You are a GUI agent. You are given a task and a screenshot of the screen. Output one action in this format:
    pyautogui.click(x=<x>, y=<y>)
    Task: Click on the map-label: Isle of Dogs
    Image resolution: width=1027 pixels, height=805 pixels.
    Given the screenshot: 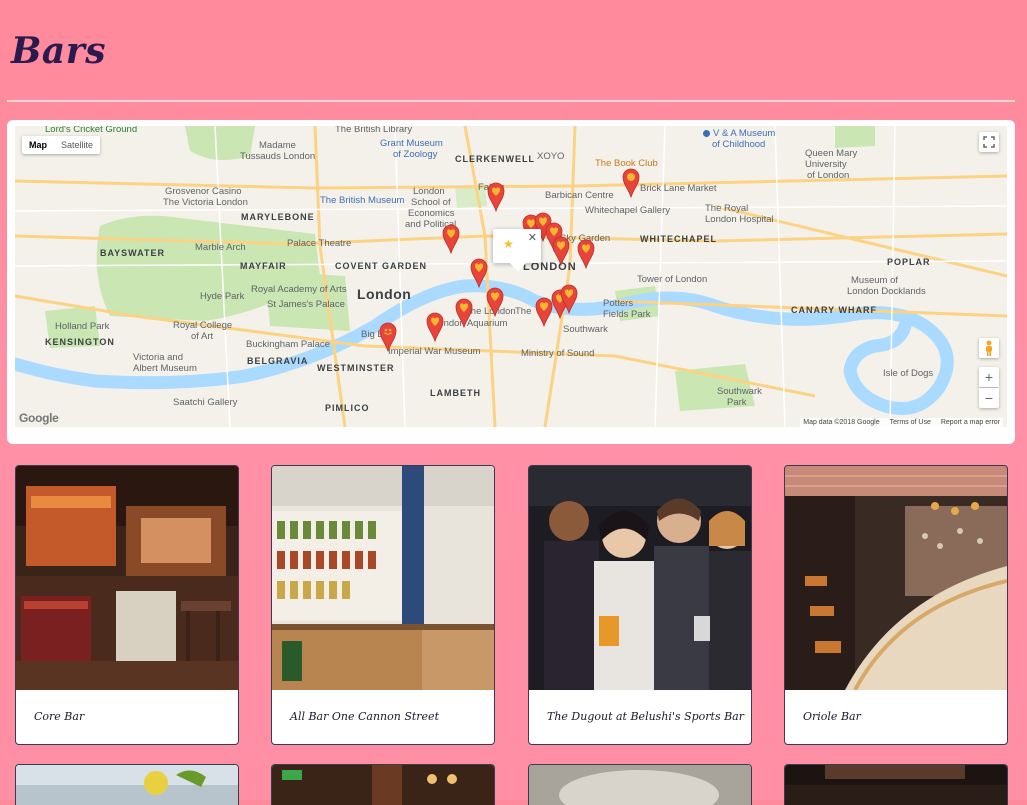 What is the action you would take?
    pyautogui.click(x=908, y=373)
    